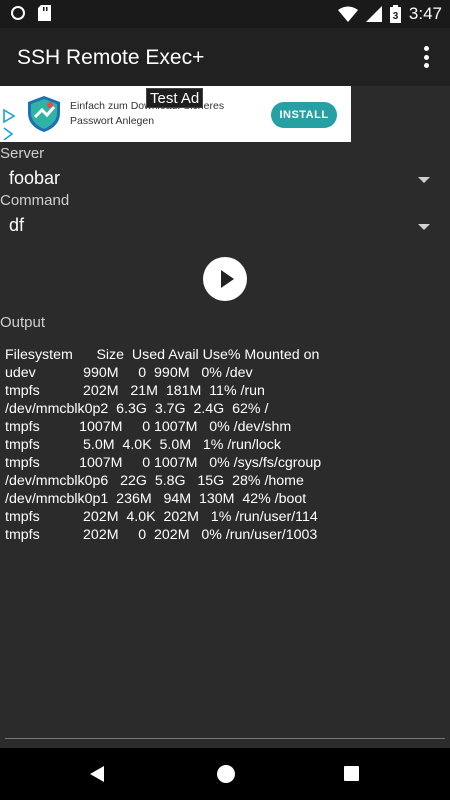  What do you see at coordinates (161, 517) in the screenshot?
I see `output-line: tmpfs 202M 4.0K 202M 1% /run/user/114` at bounding box center [161, 517].